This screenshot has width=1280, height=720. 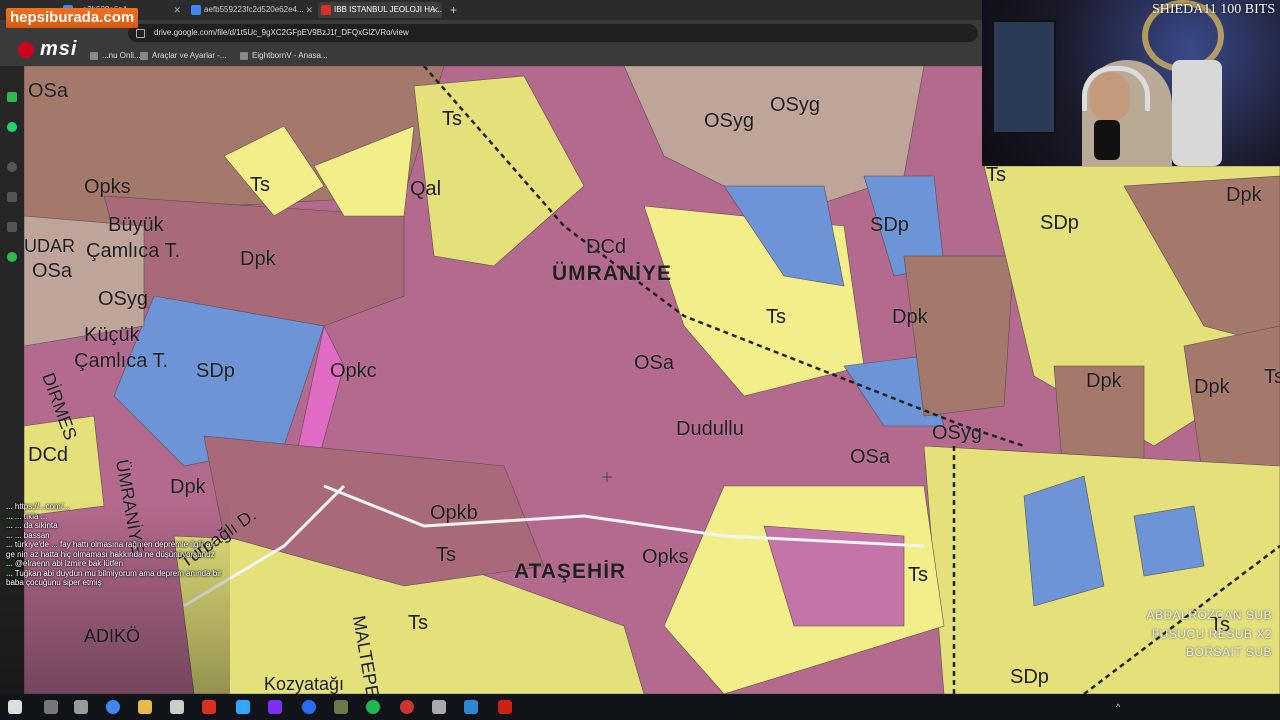 I want to click on map-label-dudullu: Dudullu, so click(x=710, y=429).